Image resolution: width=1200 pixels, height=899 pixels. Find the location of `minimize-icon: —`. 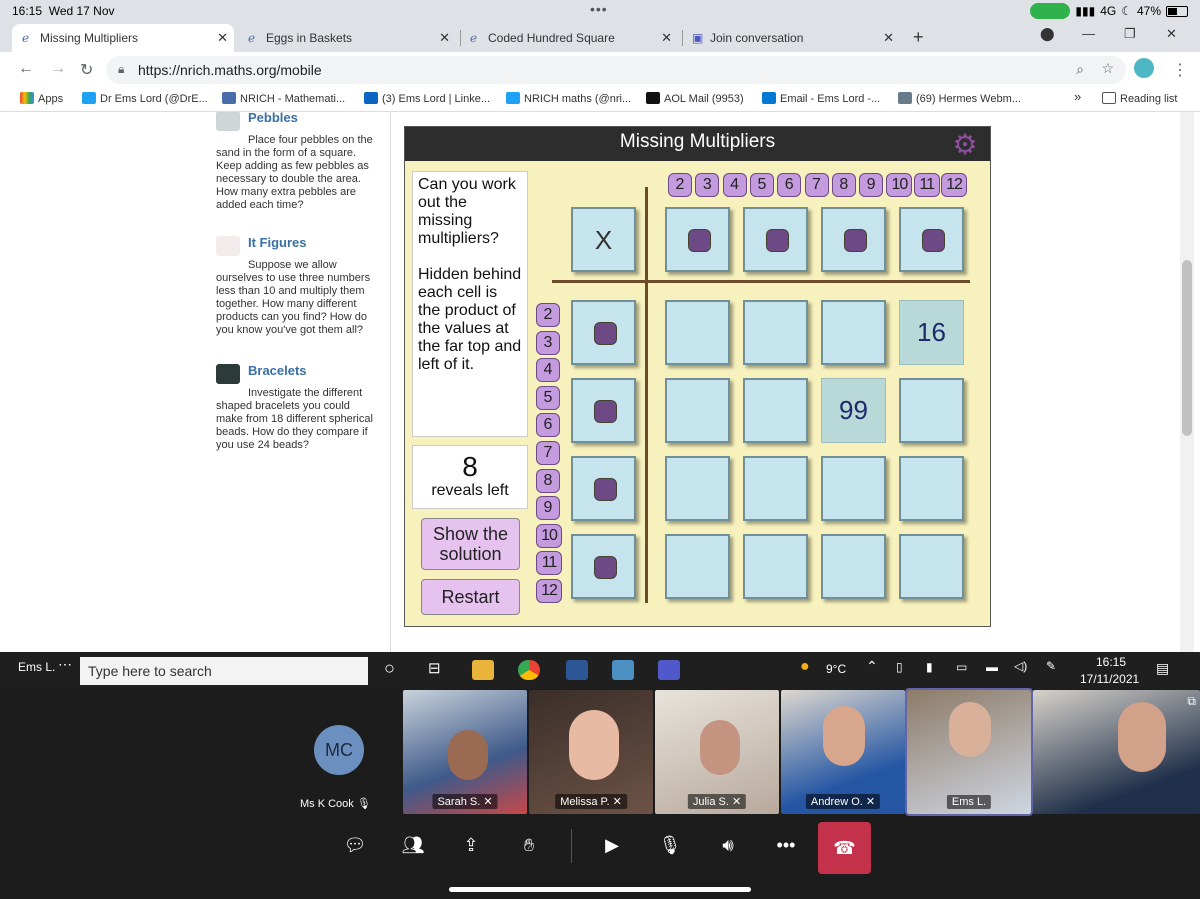

minimize-icon: — is located at coordinates (1088, 33).